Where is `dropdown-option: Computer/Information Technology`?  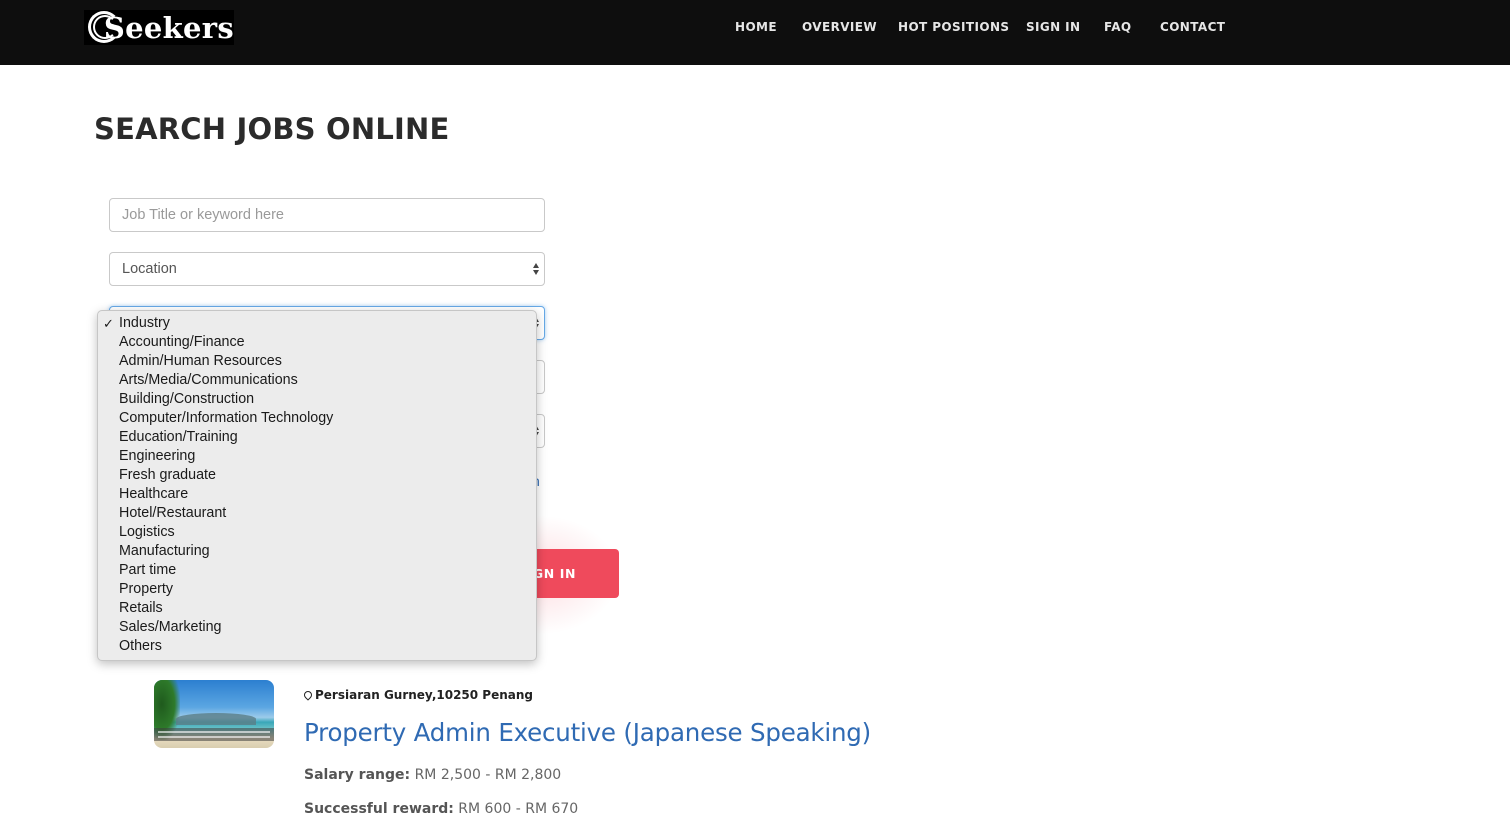
dropdown-option: Computer/Information Technology is located at coordinates (317, 418).